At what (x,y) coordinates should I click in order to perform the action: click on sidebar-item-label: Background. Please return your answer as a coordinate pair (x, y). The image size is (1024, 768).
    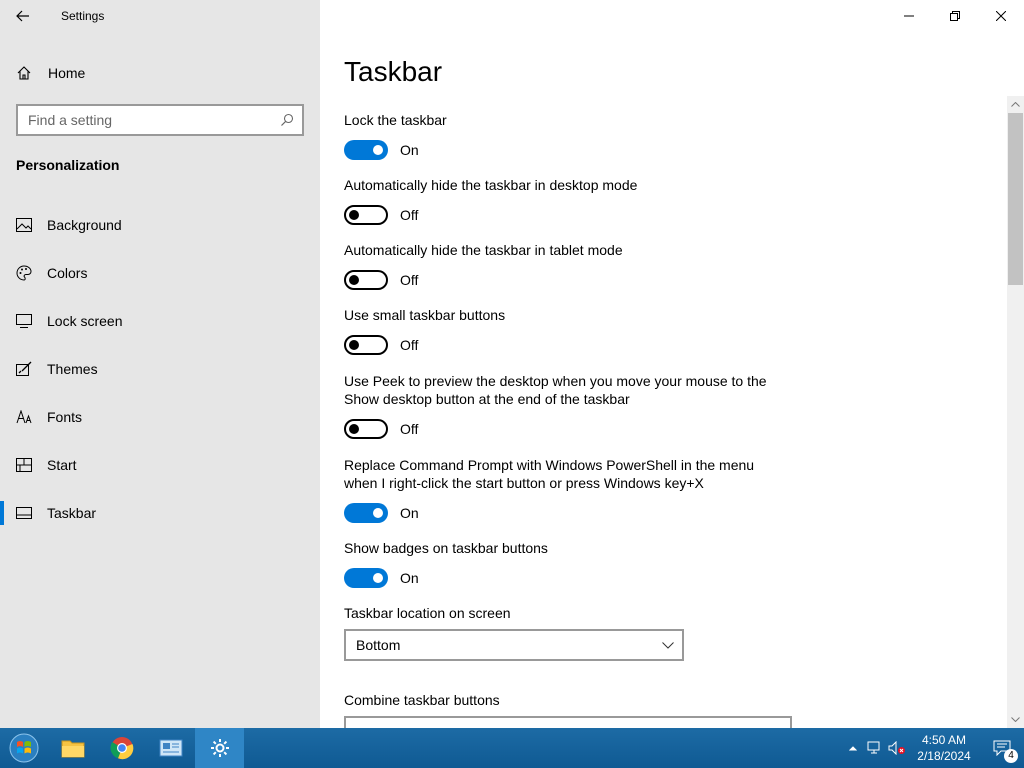
    Looking at the image, I should click on (84, 225).